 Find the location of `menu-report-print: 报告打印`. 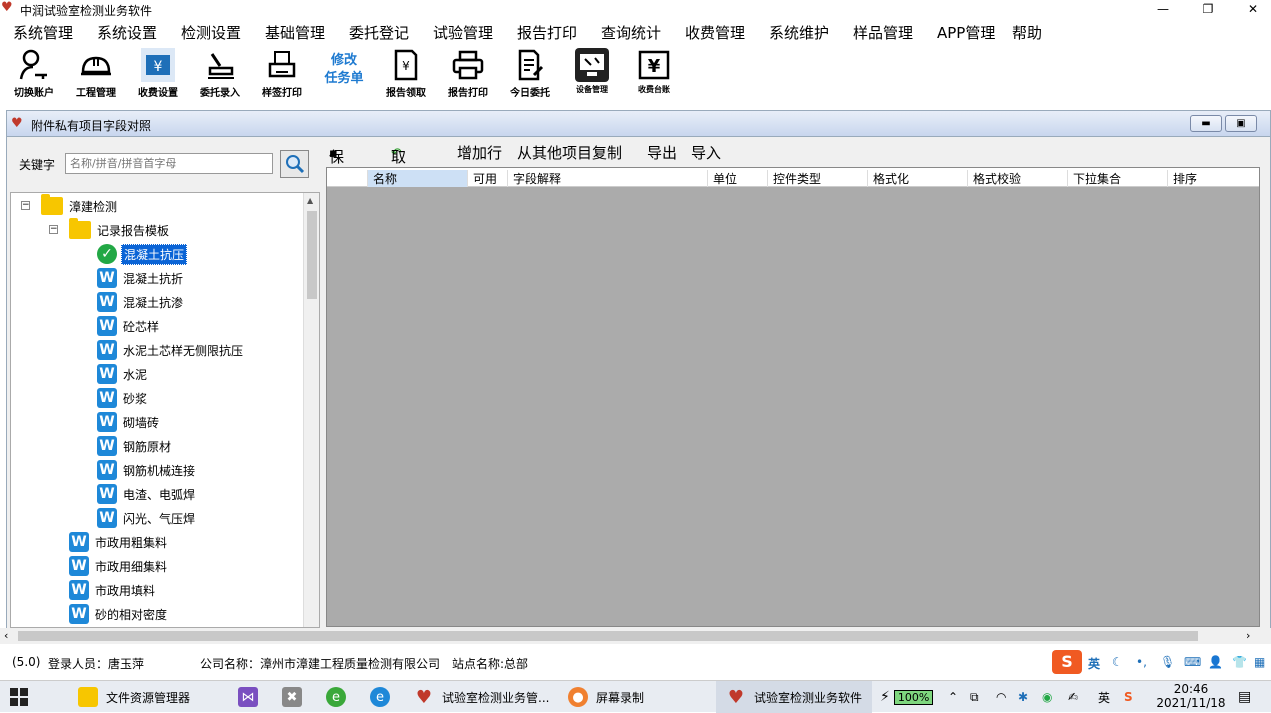

menu-report-print: 报告打印 is located at coordinates (547, 32).